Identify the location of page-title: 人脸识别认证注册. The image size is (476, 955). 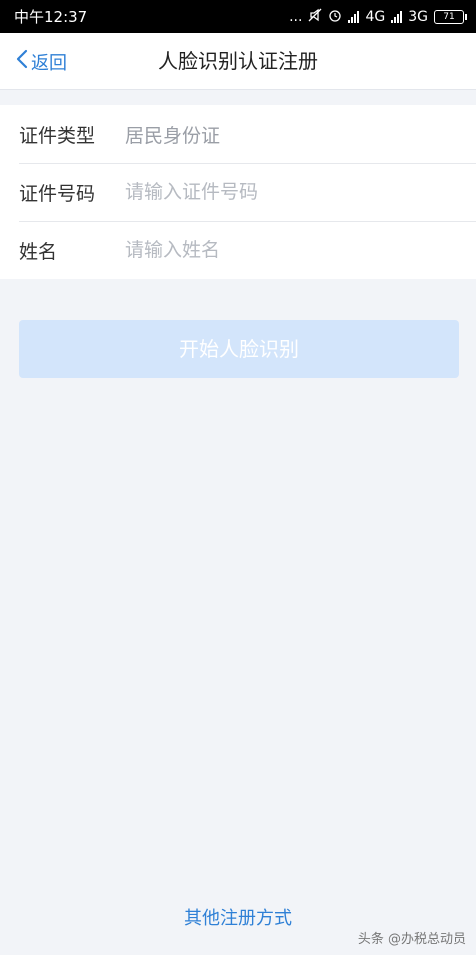
(238, 61).